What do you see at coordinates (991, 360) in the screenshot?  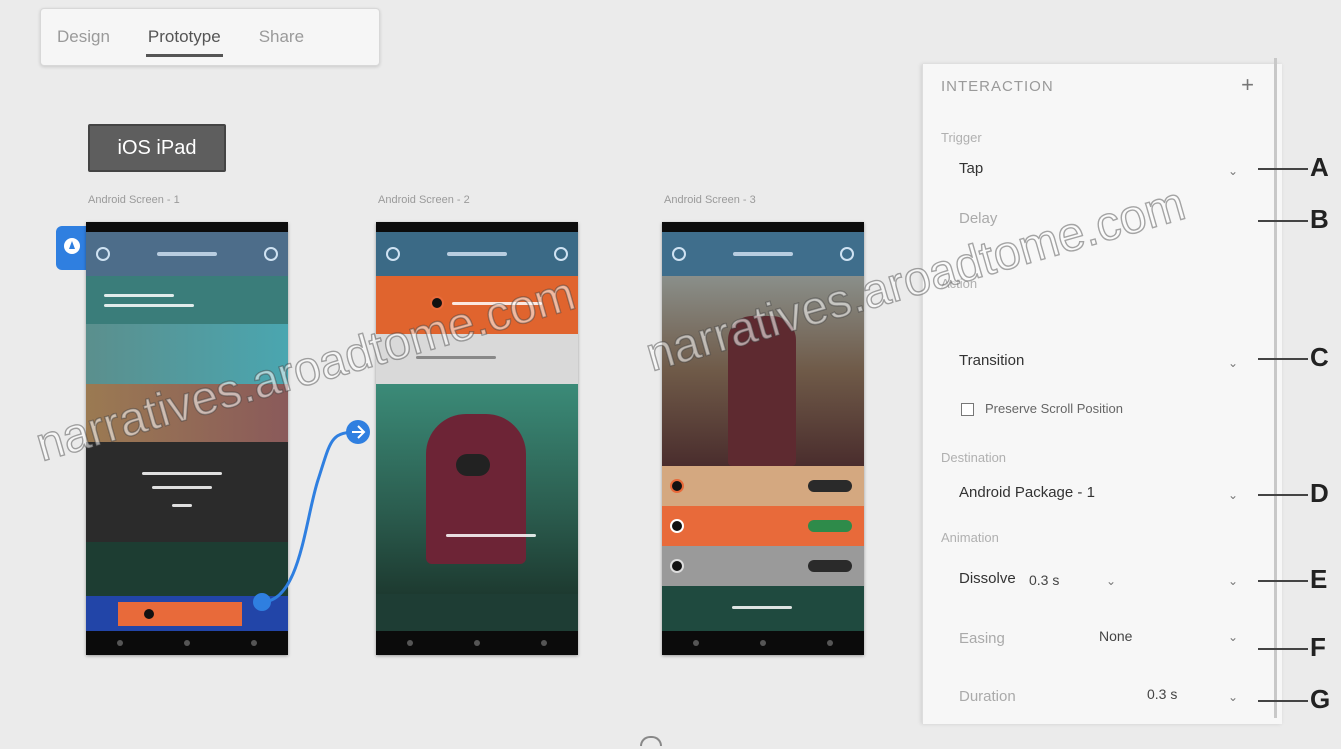 I see `action-select: Transition` at bounding box center [991, 360].